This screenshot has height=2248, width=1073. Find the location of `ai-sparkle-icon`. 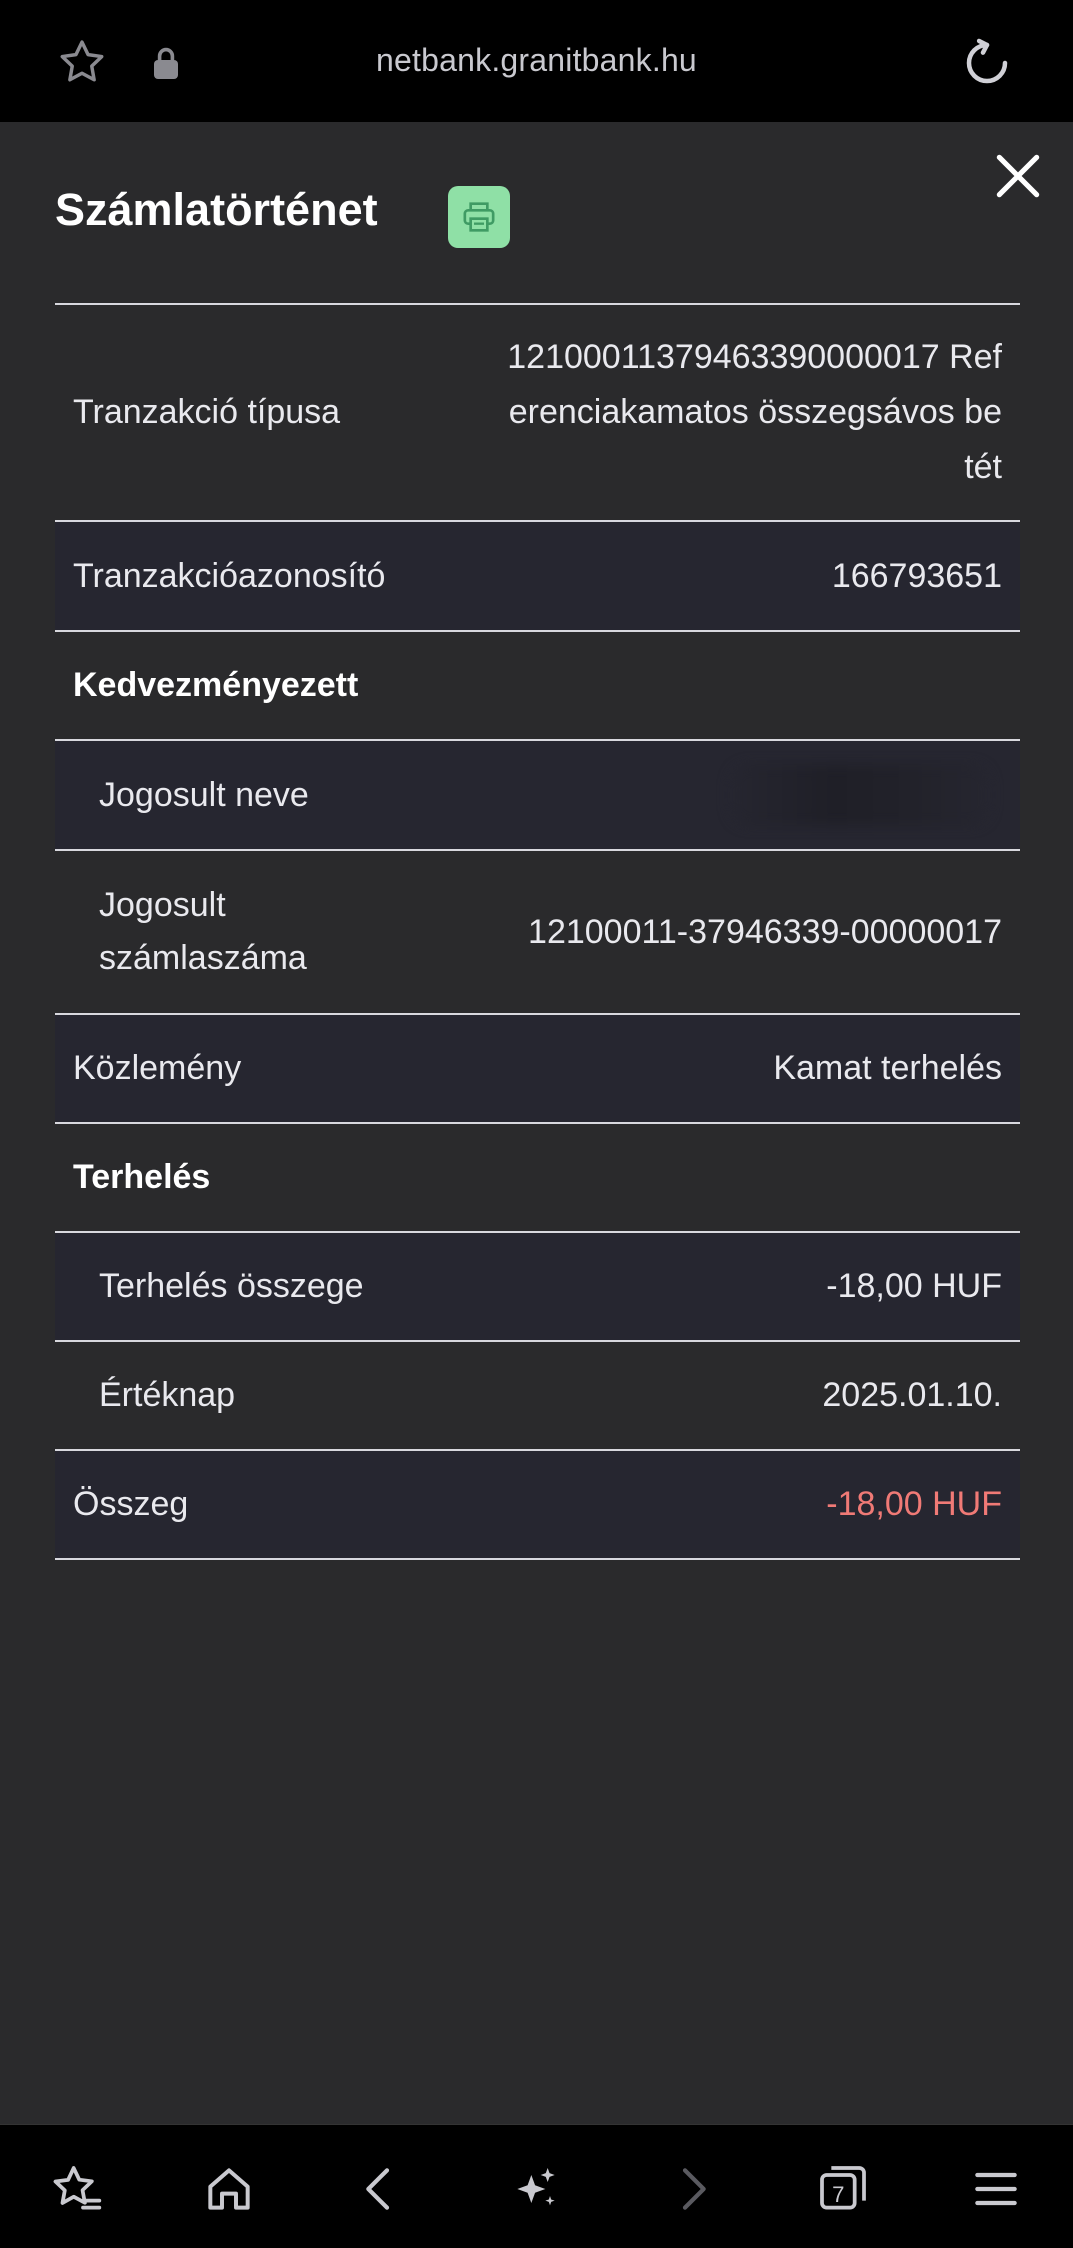

ai-sparkle-icon is located at coordinates (536, 2189).